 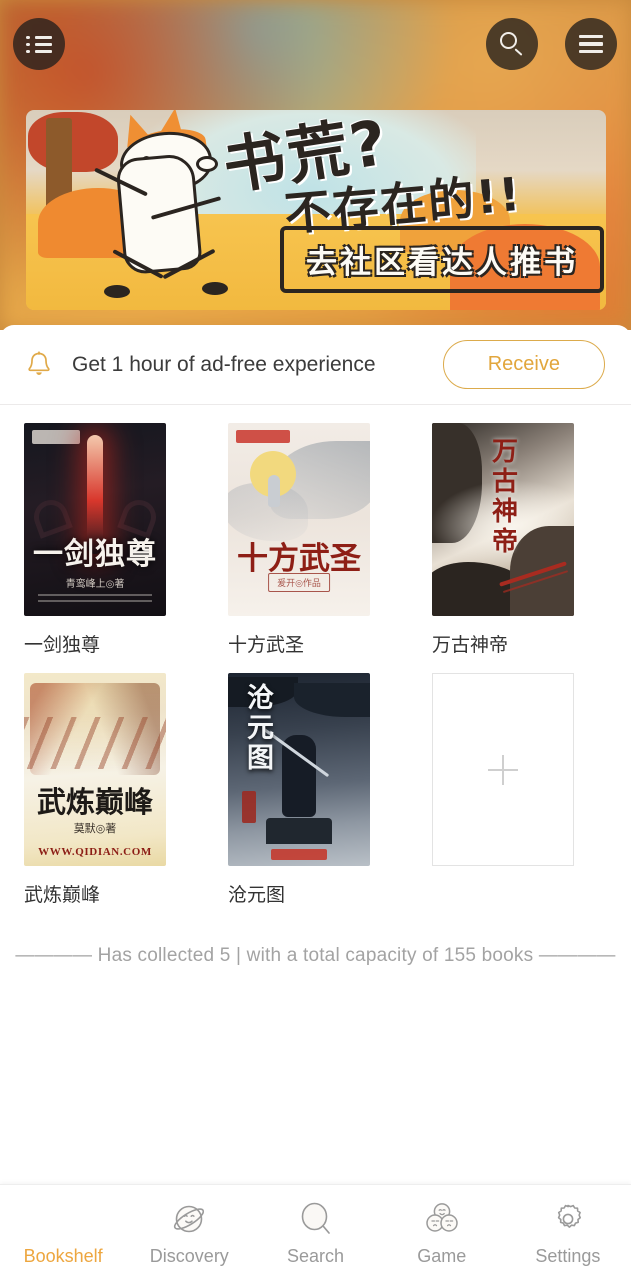 I want to click on three-faces-icon, so click(x=442, y=1219).